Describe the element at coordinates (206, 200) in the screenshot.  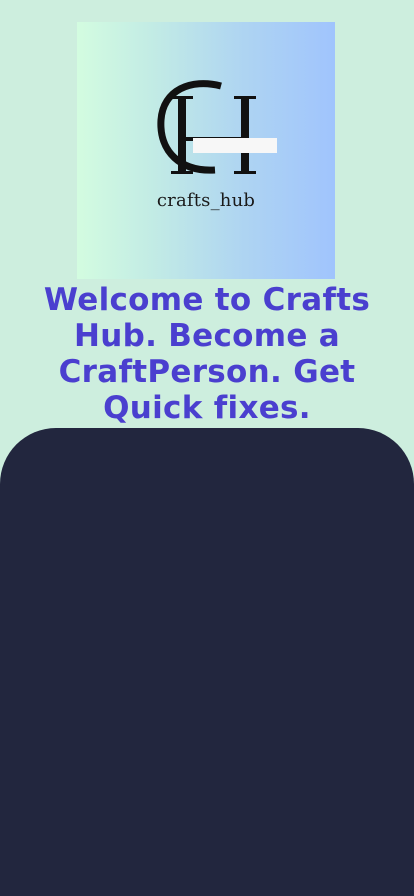
I see `logo-text: crafts_hub` at that location.